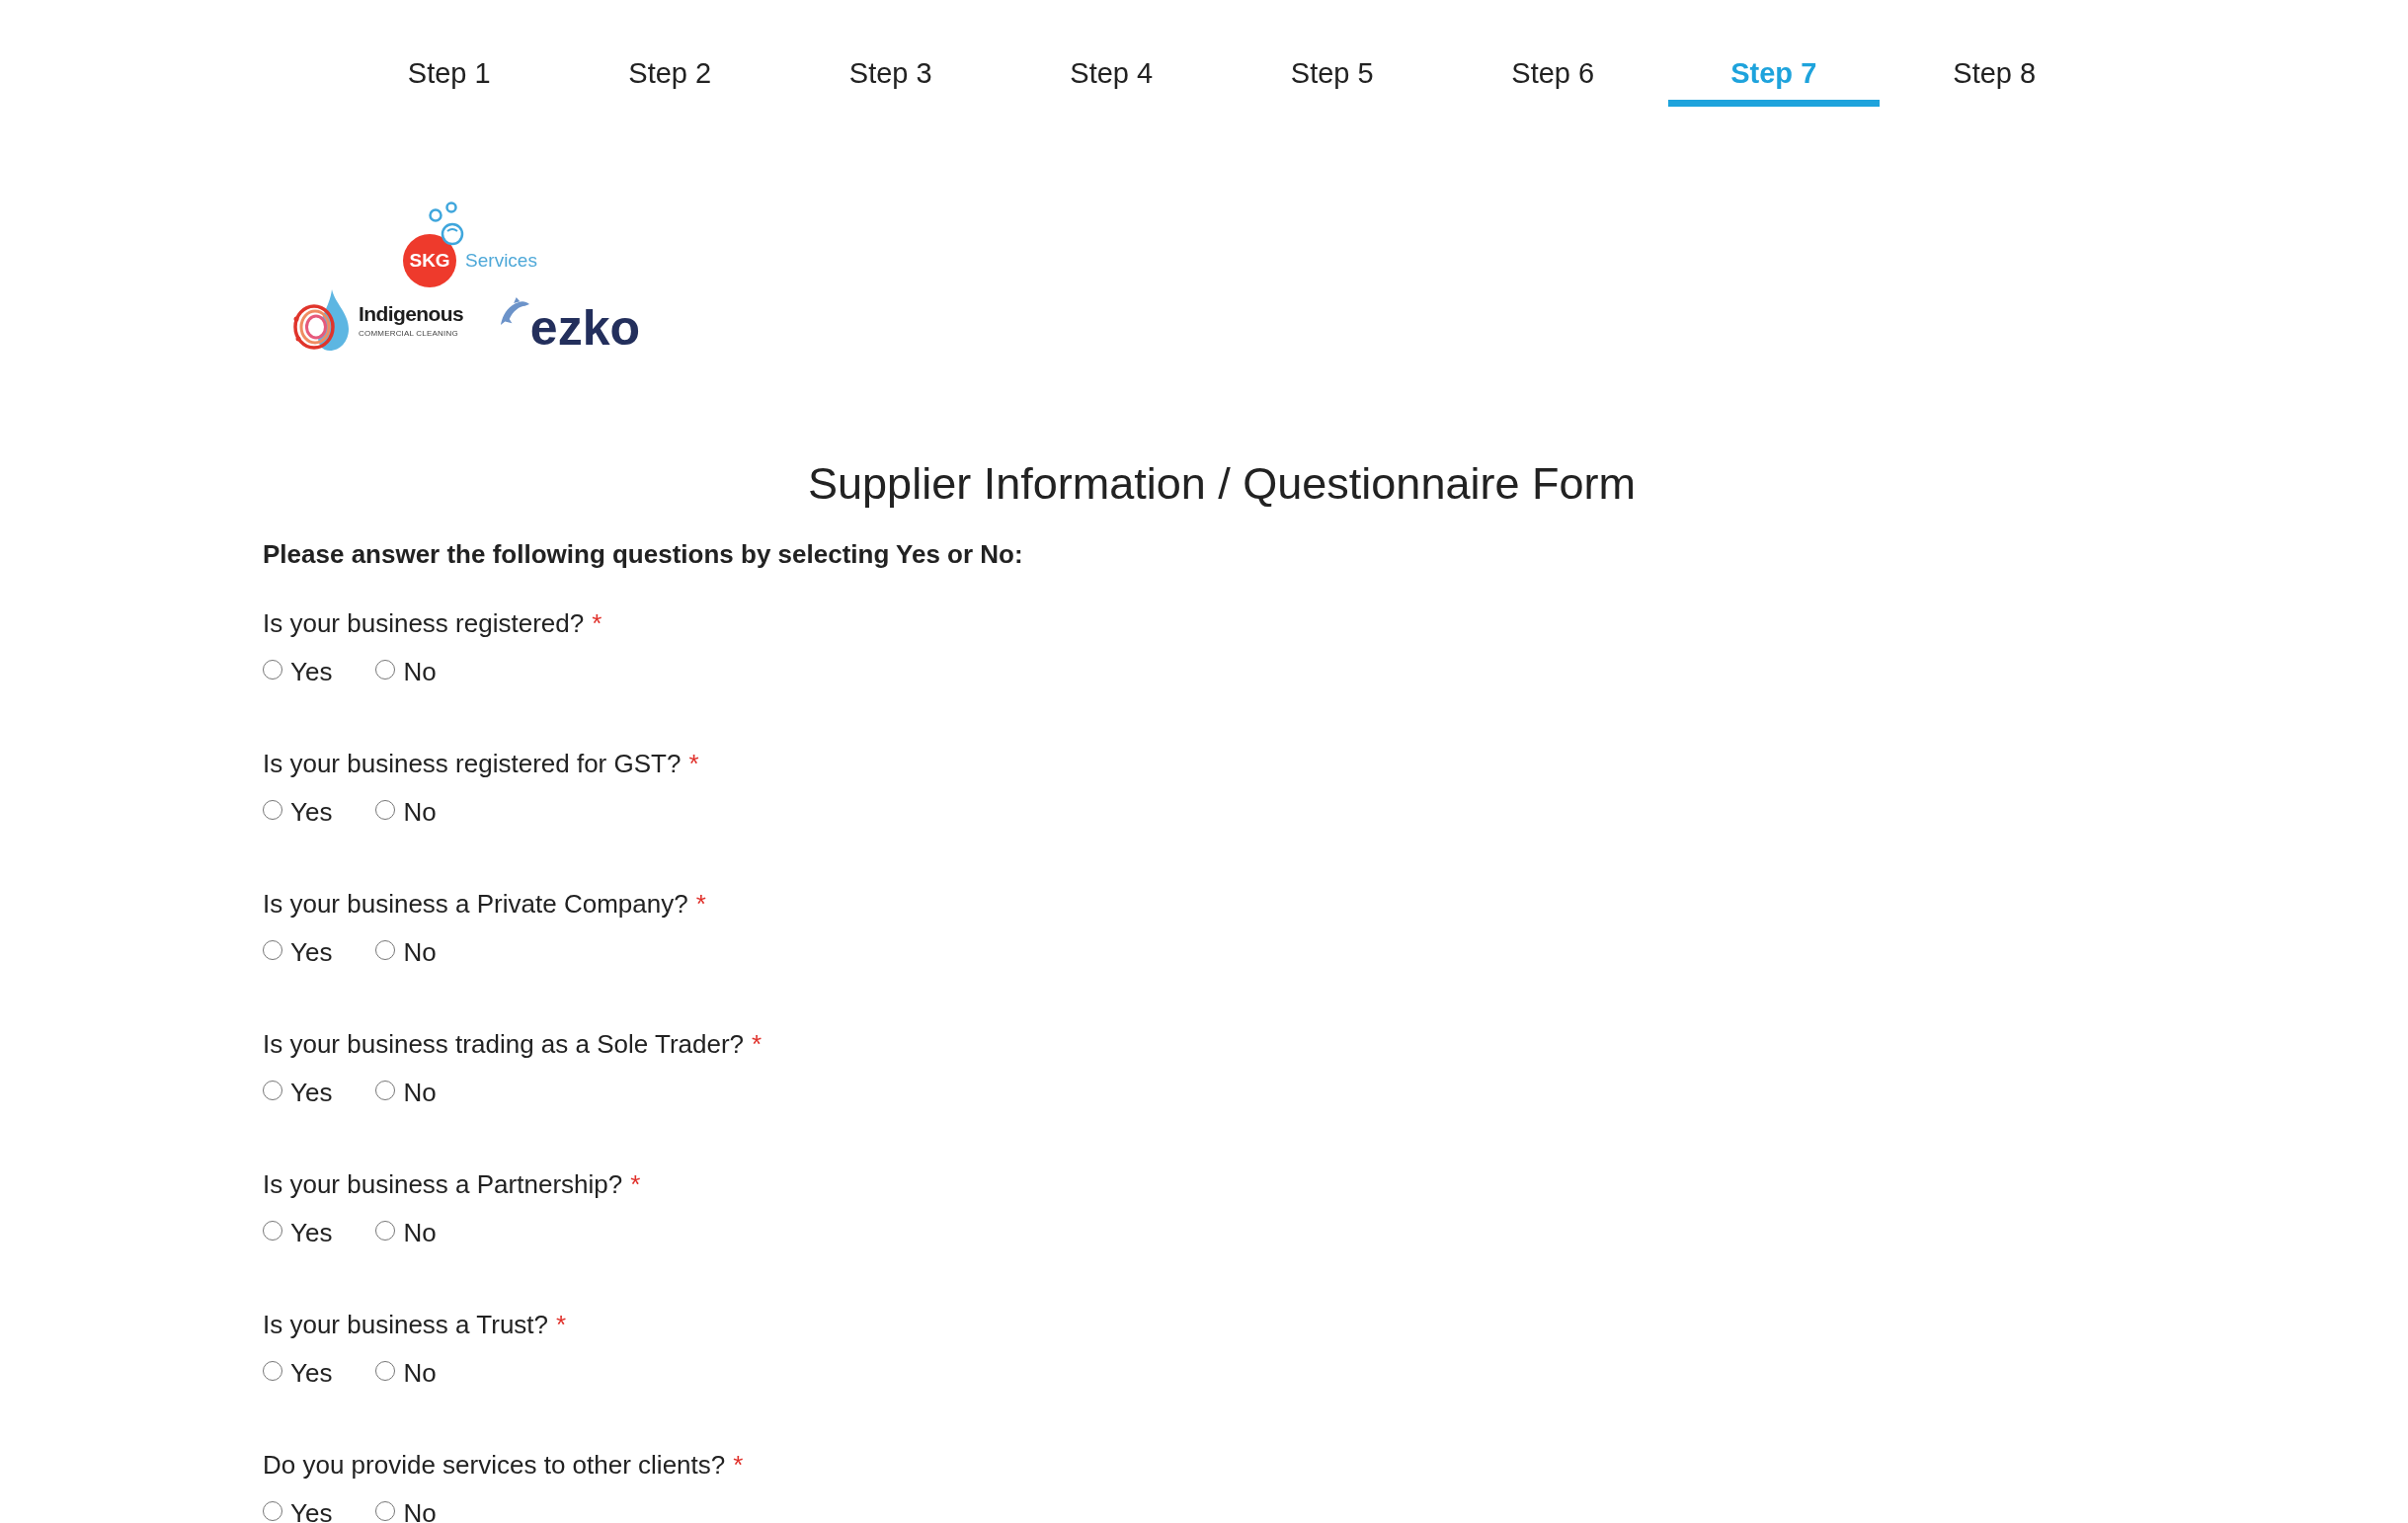 The image size is (2408, 1523). What do you see at coordinates (449, 54) in the screenshot?
I see `step-tab: Step 1` at bounding box center [449, 54].